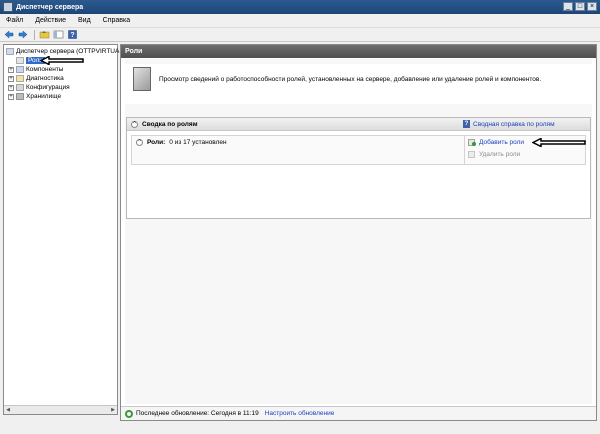 The width and height of the screenshot is (600, 434). Describe the element at coordinates (300, 7) in the screenshot. I see `title-bar: Диспетчер сервера _ □ ×` at that location.